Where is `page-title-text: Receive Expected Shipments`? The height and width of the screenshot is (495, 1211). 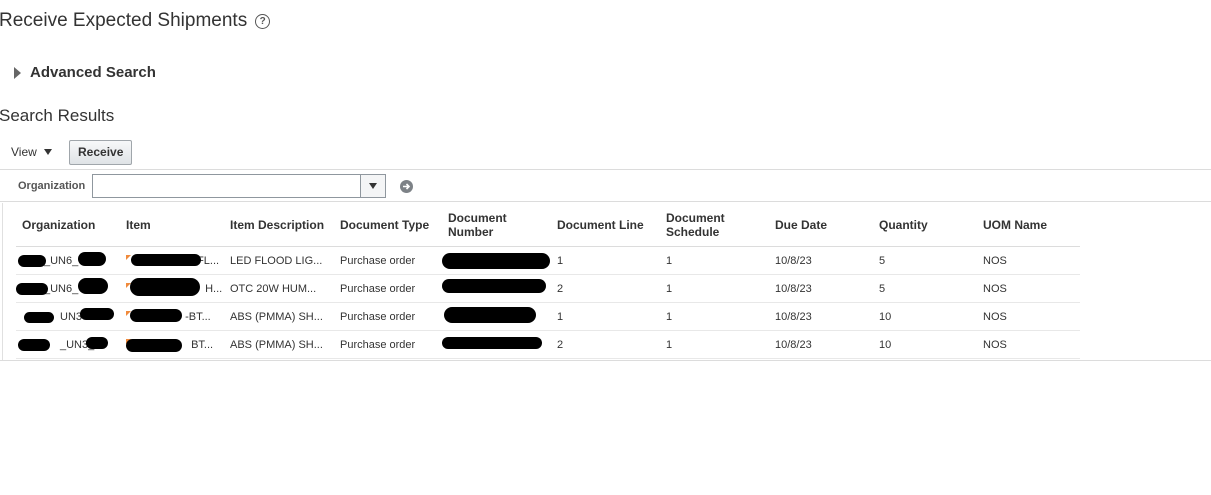 page-title-text: Receive Expected Shipments is located at coordinates (124, 20).